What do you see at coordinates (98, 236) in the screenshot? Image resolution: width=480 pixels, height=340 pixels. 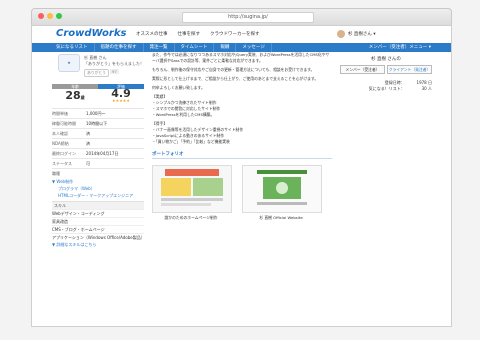 I see `list-item: アプリケーション（Windows Office/Adobe製品）` at bounding box center [98, 236].